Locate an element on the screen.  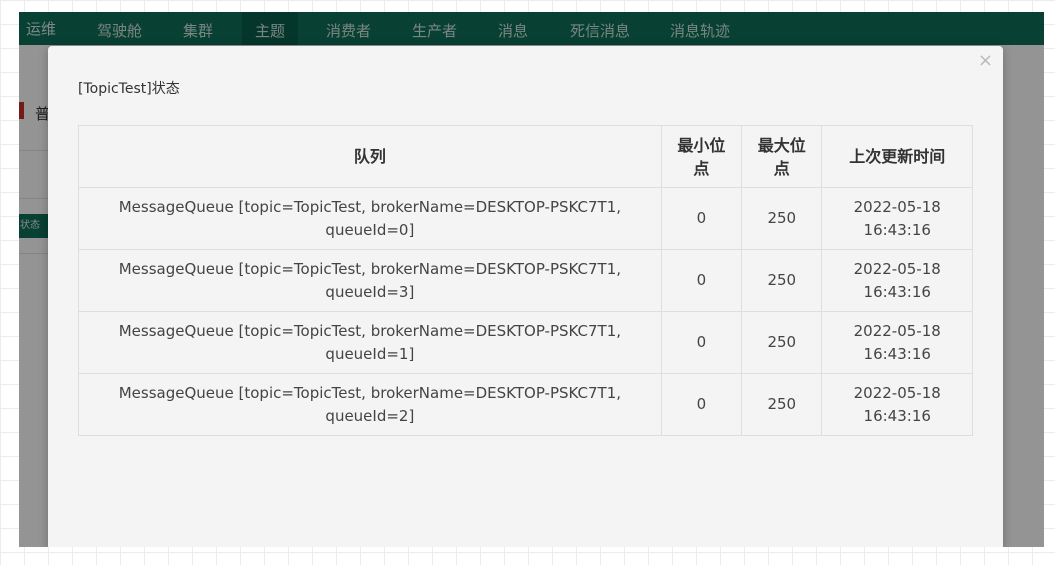
header-min-offset: 最小位点 is located at coordinates (701, 156).